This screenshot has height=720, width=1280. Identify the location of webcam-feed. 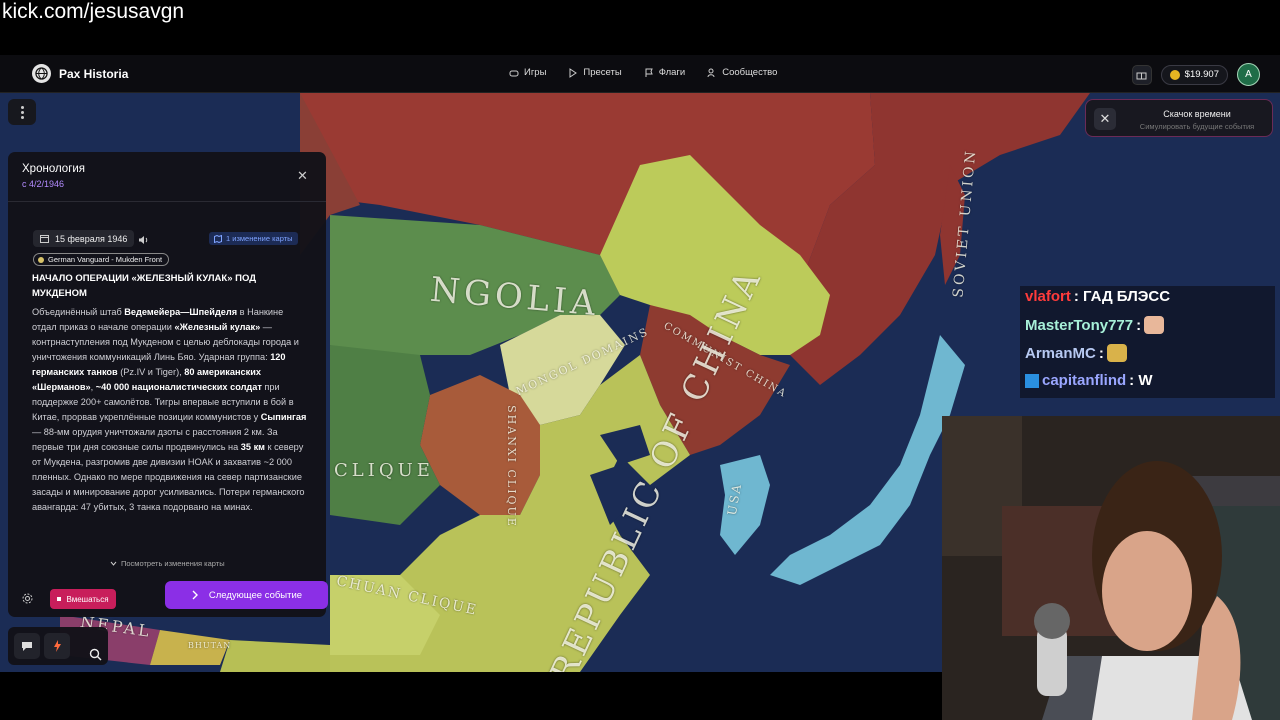
(1111, 568).